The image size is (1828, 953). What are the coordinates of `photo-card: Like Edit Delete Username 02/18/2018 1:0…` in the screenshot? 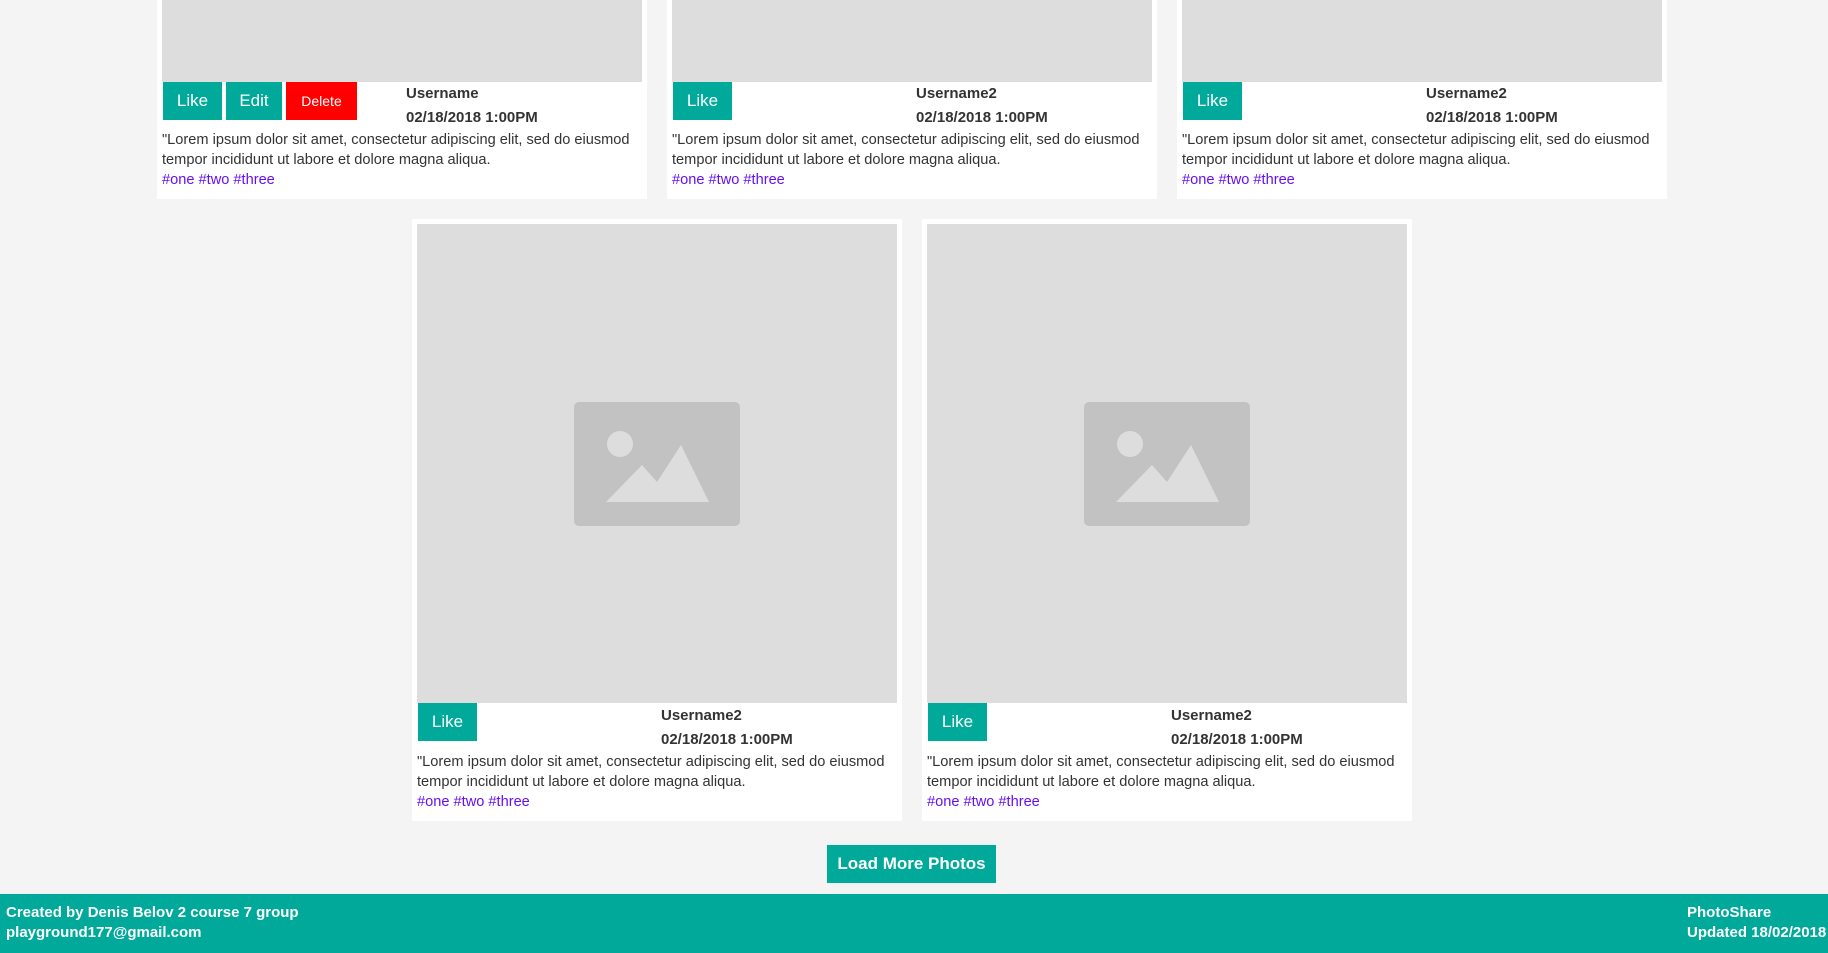 It's located at (402, 99).